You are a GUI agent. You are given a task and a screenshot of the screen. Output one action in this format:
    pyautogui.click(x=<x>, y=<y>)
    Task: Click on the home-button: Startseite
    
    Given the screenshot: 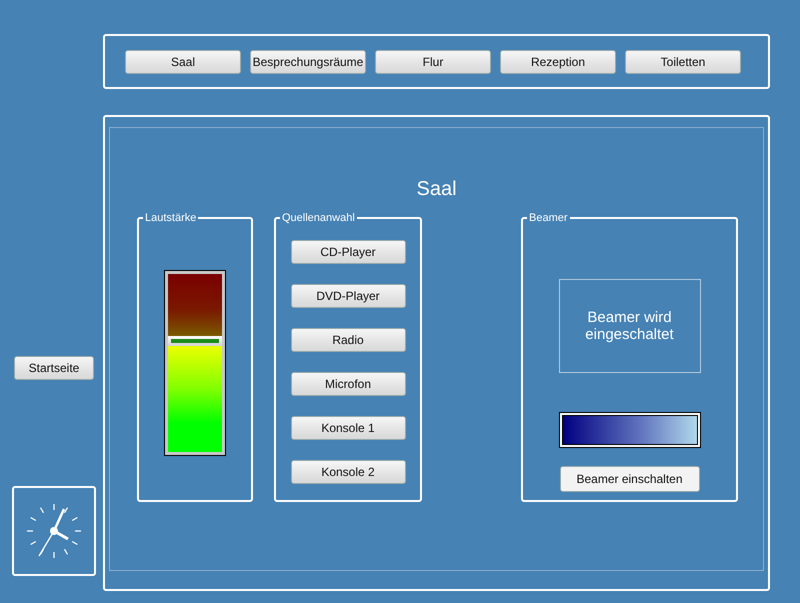 What is the action you would take?
    pyautogui.click(x=54, y=368)
    